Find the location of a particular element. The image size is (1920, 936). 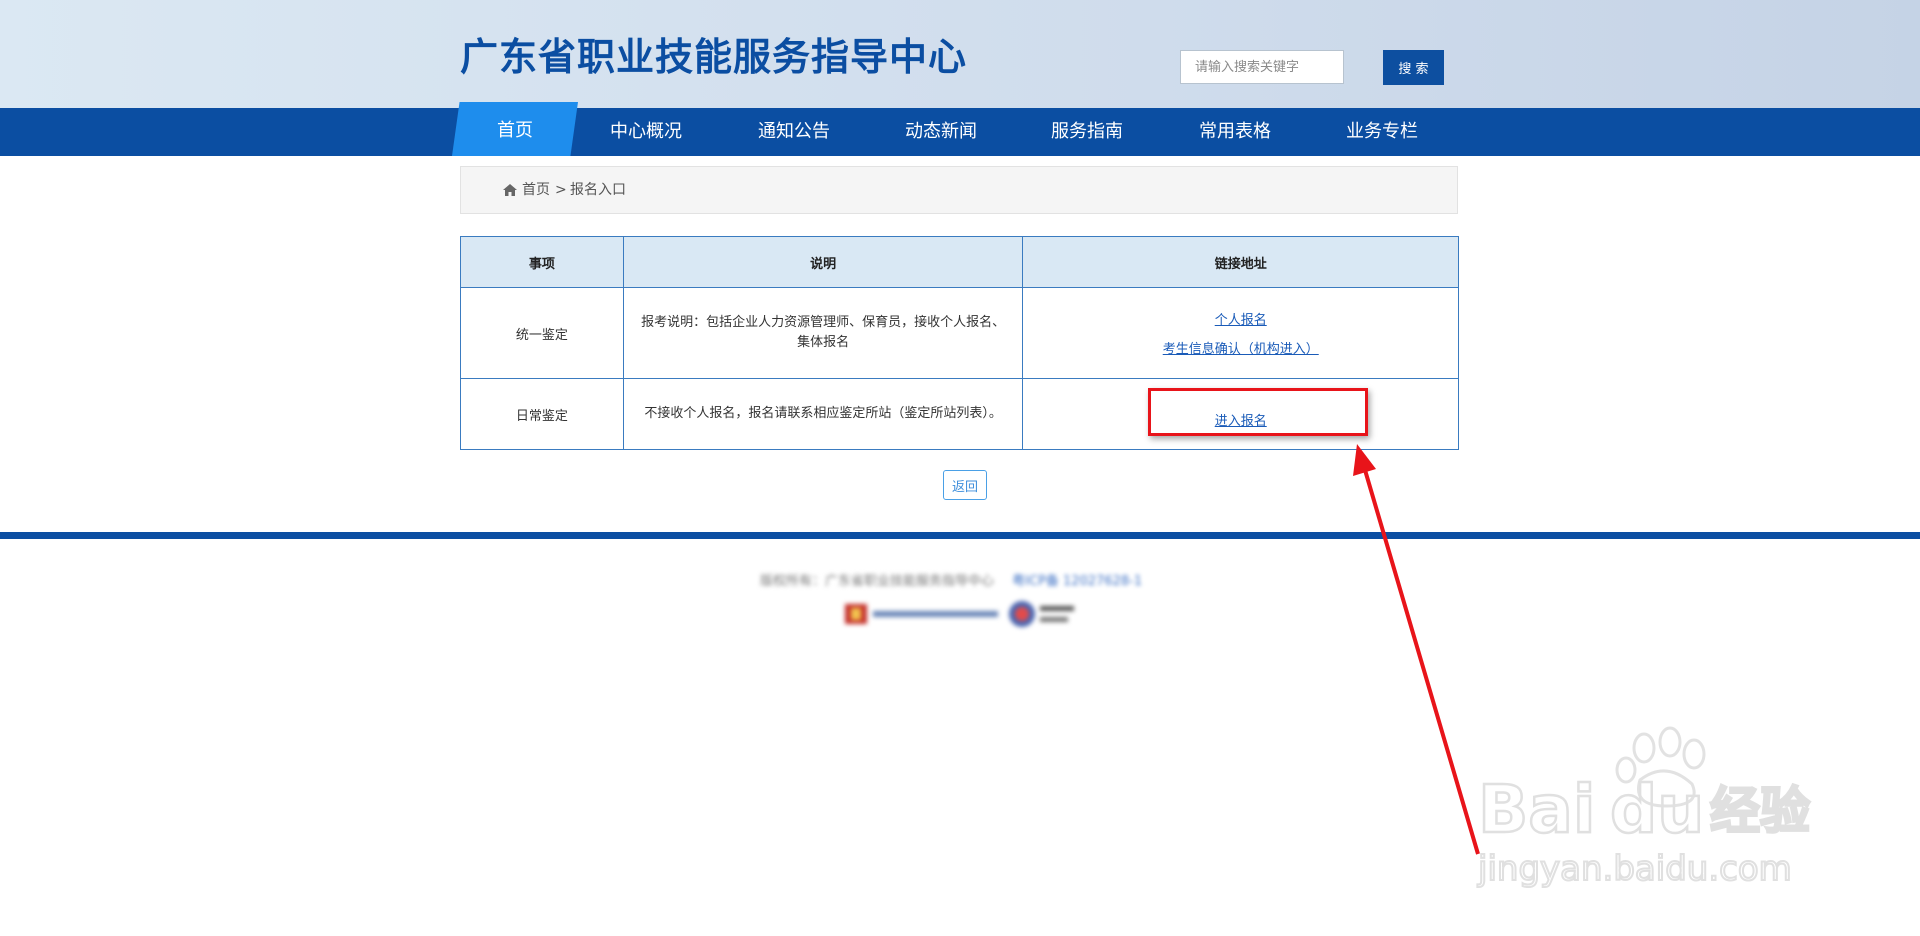

main-nav: 中心概况 通知公告 动态新闻 服务指南 常用表格 业务专栏 is located at coordinates (960, 132).